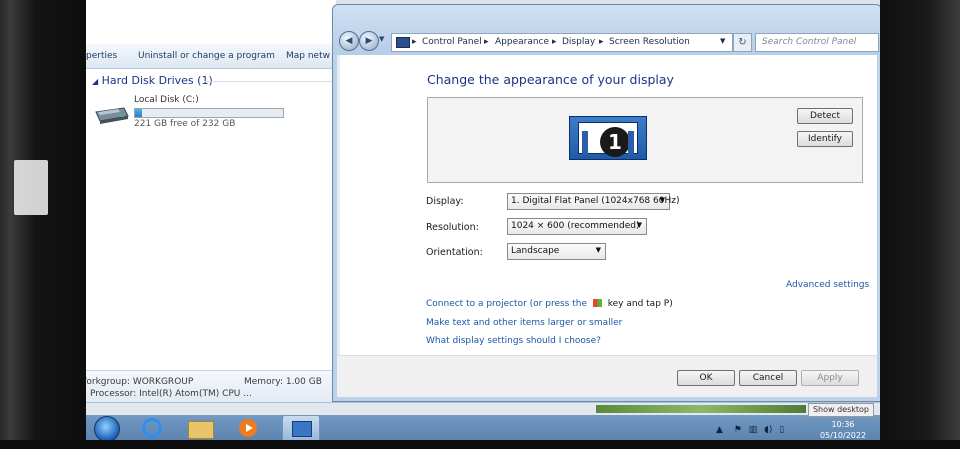 The image size is (960, 449). Describe the element at coordinates (31, 187) in the screenshot. I see `bezel-glare` at that location.